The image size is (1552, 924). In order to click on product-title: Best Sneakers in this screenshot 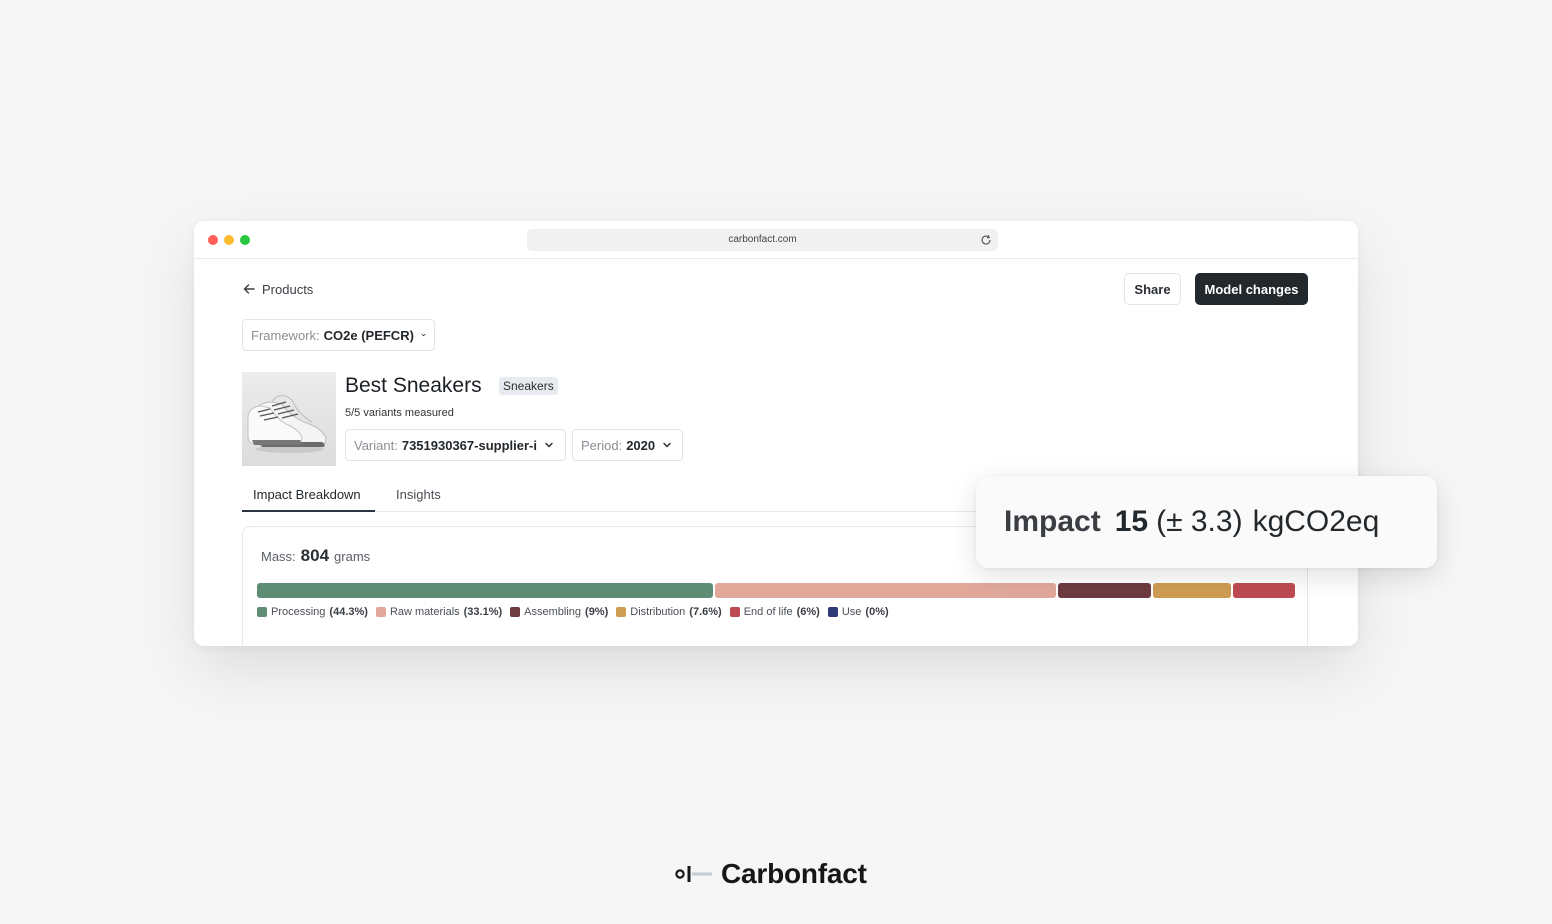, I will do `click(413, 385)`.